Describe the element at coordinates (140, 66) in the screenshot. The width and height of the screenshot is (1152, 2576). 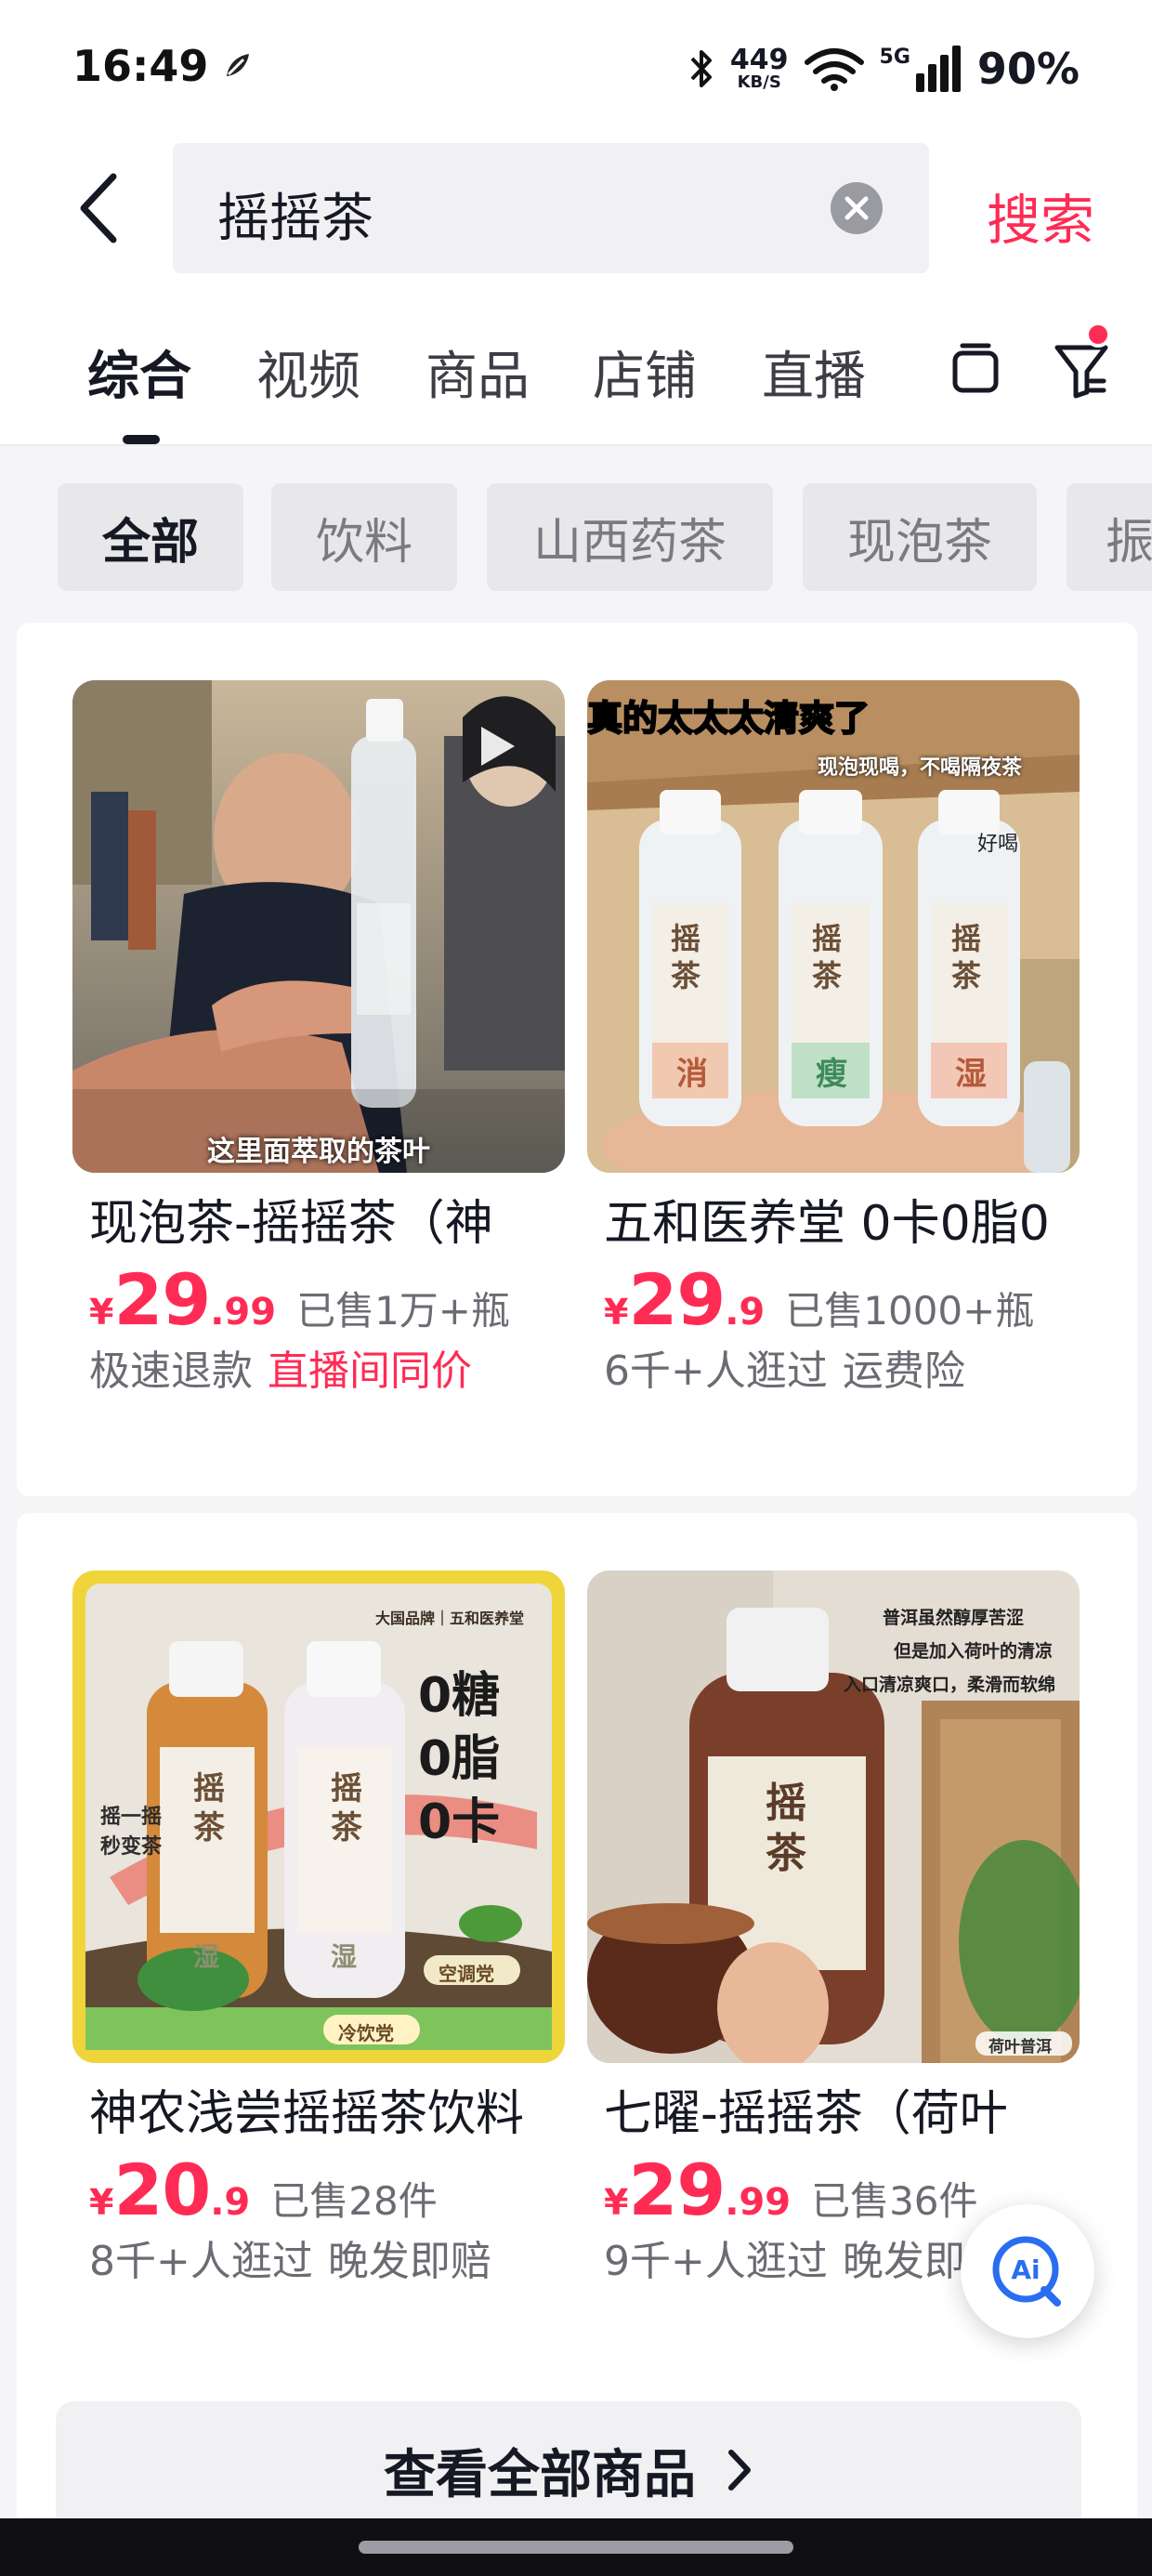
I see `status-time: 16:49` at that location.